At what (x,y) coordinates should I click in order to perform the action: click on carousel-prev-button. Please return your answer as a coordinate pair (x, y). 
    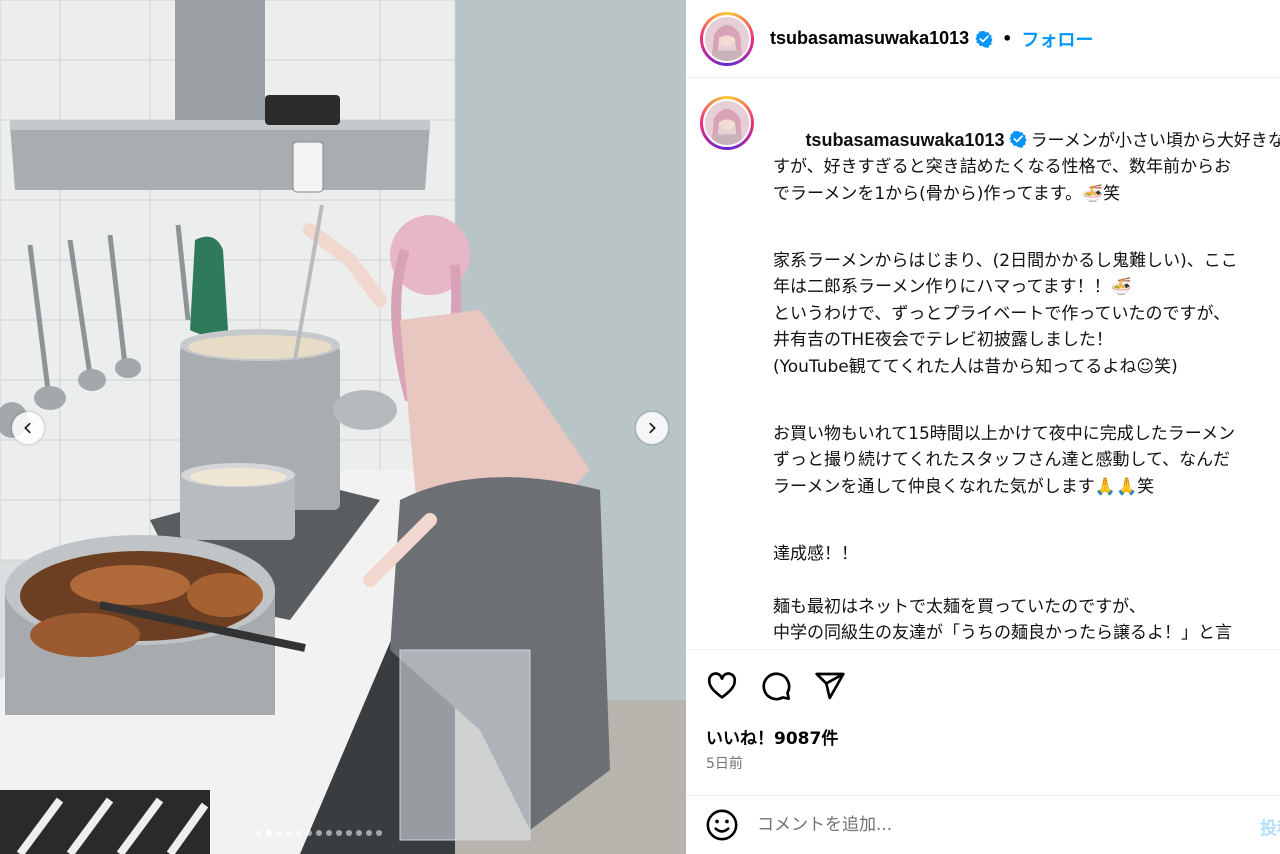
    Looking at the image, I should click on (28, 428).